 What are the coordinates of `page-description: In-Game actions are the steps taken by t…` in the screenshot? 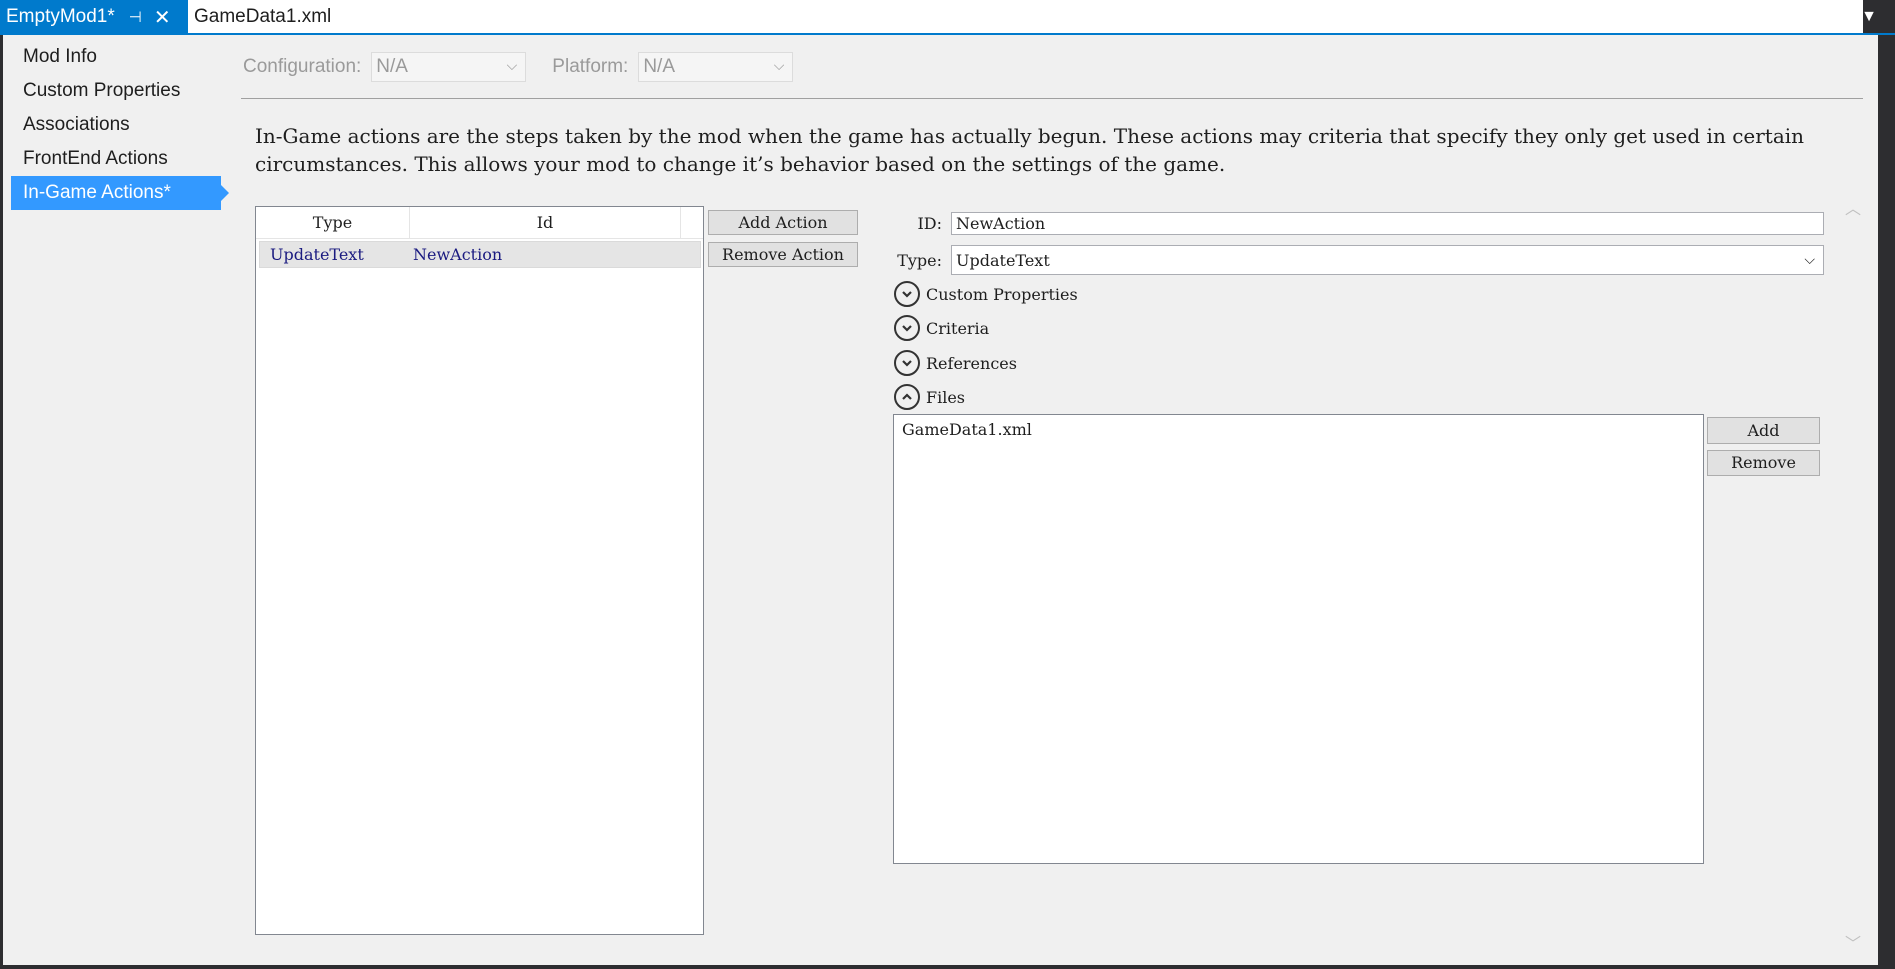 It's located at (1030, 150).